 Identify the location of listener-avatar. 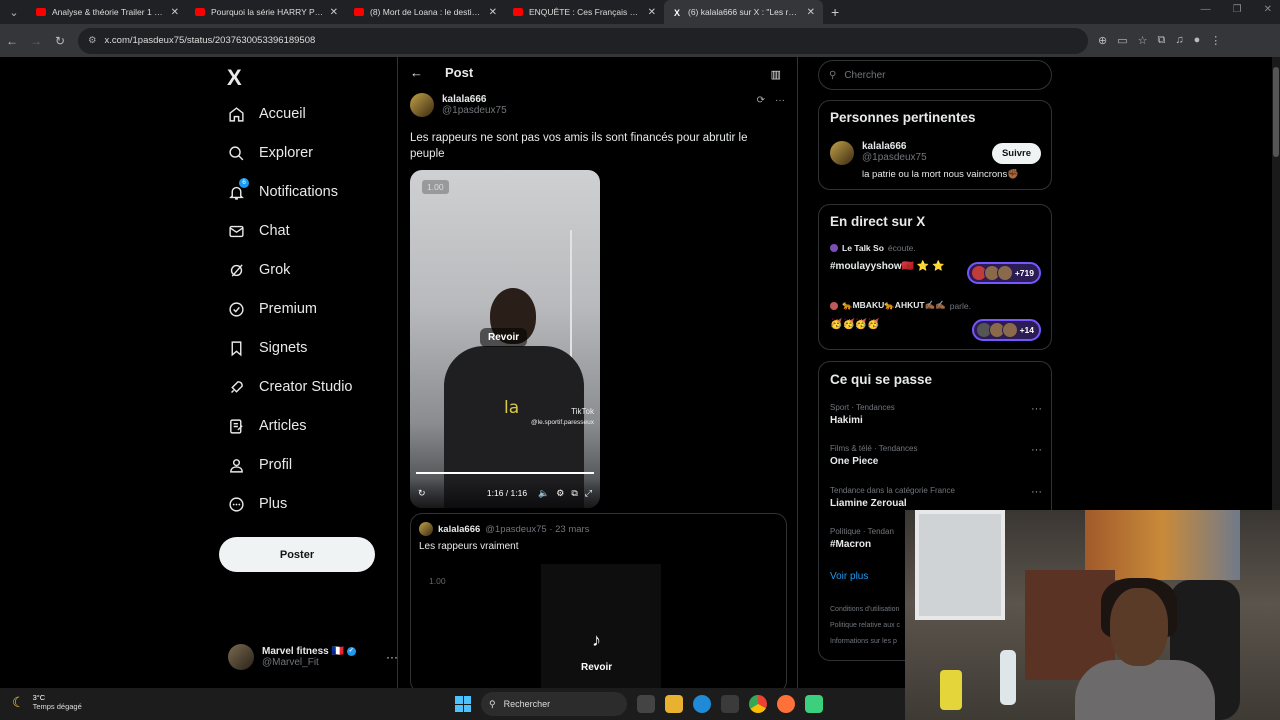
(1009, 330).